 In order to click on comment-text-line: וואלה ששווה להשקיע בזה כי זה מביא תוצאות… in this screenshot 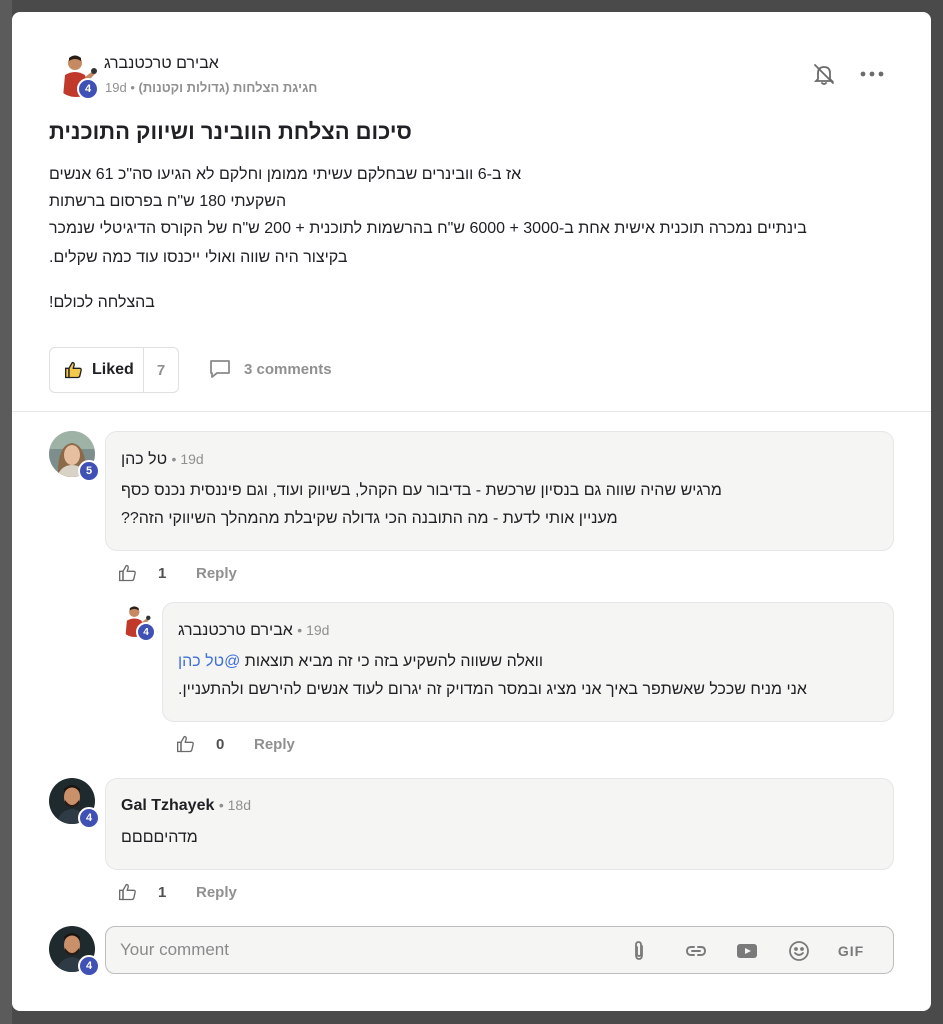, I will do `click(360, 662)`.